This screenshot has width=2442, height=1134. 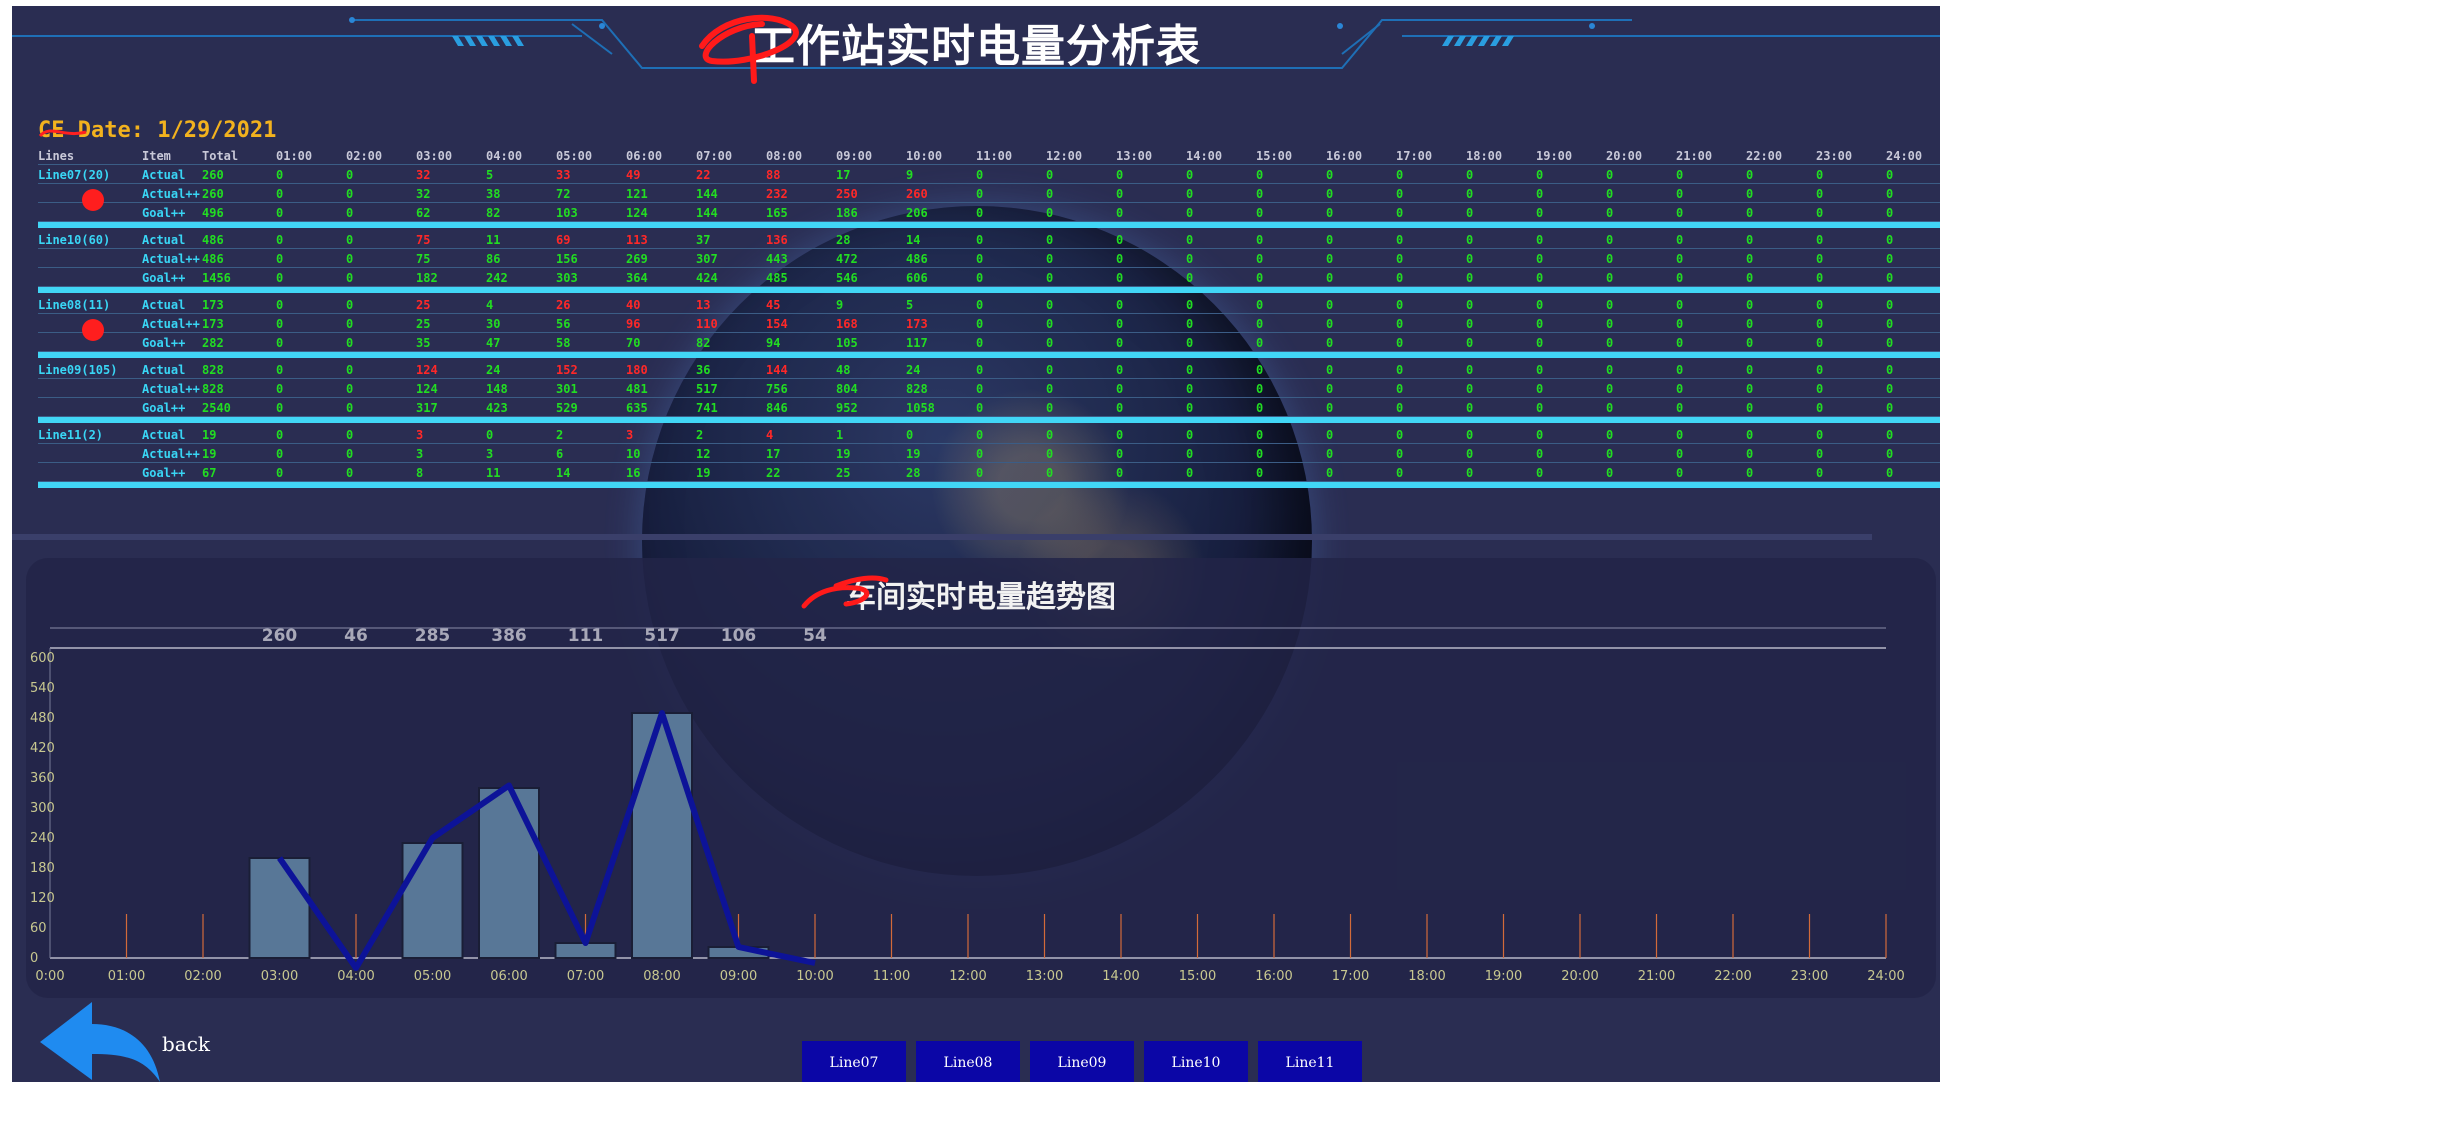 I want to click on value-cell: 38, so click(x=493, y=194).